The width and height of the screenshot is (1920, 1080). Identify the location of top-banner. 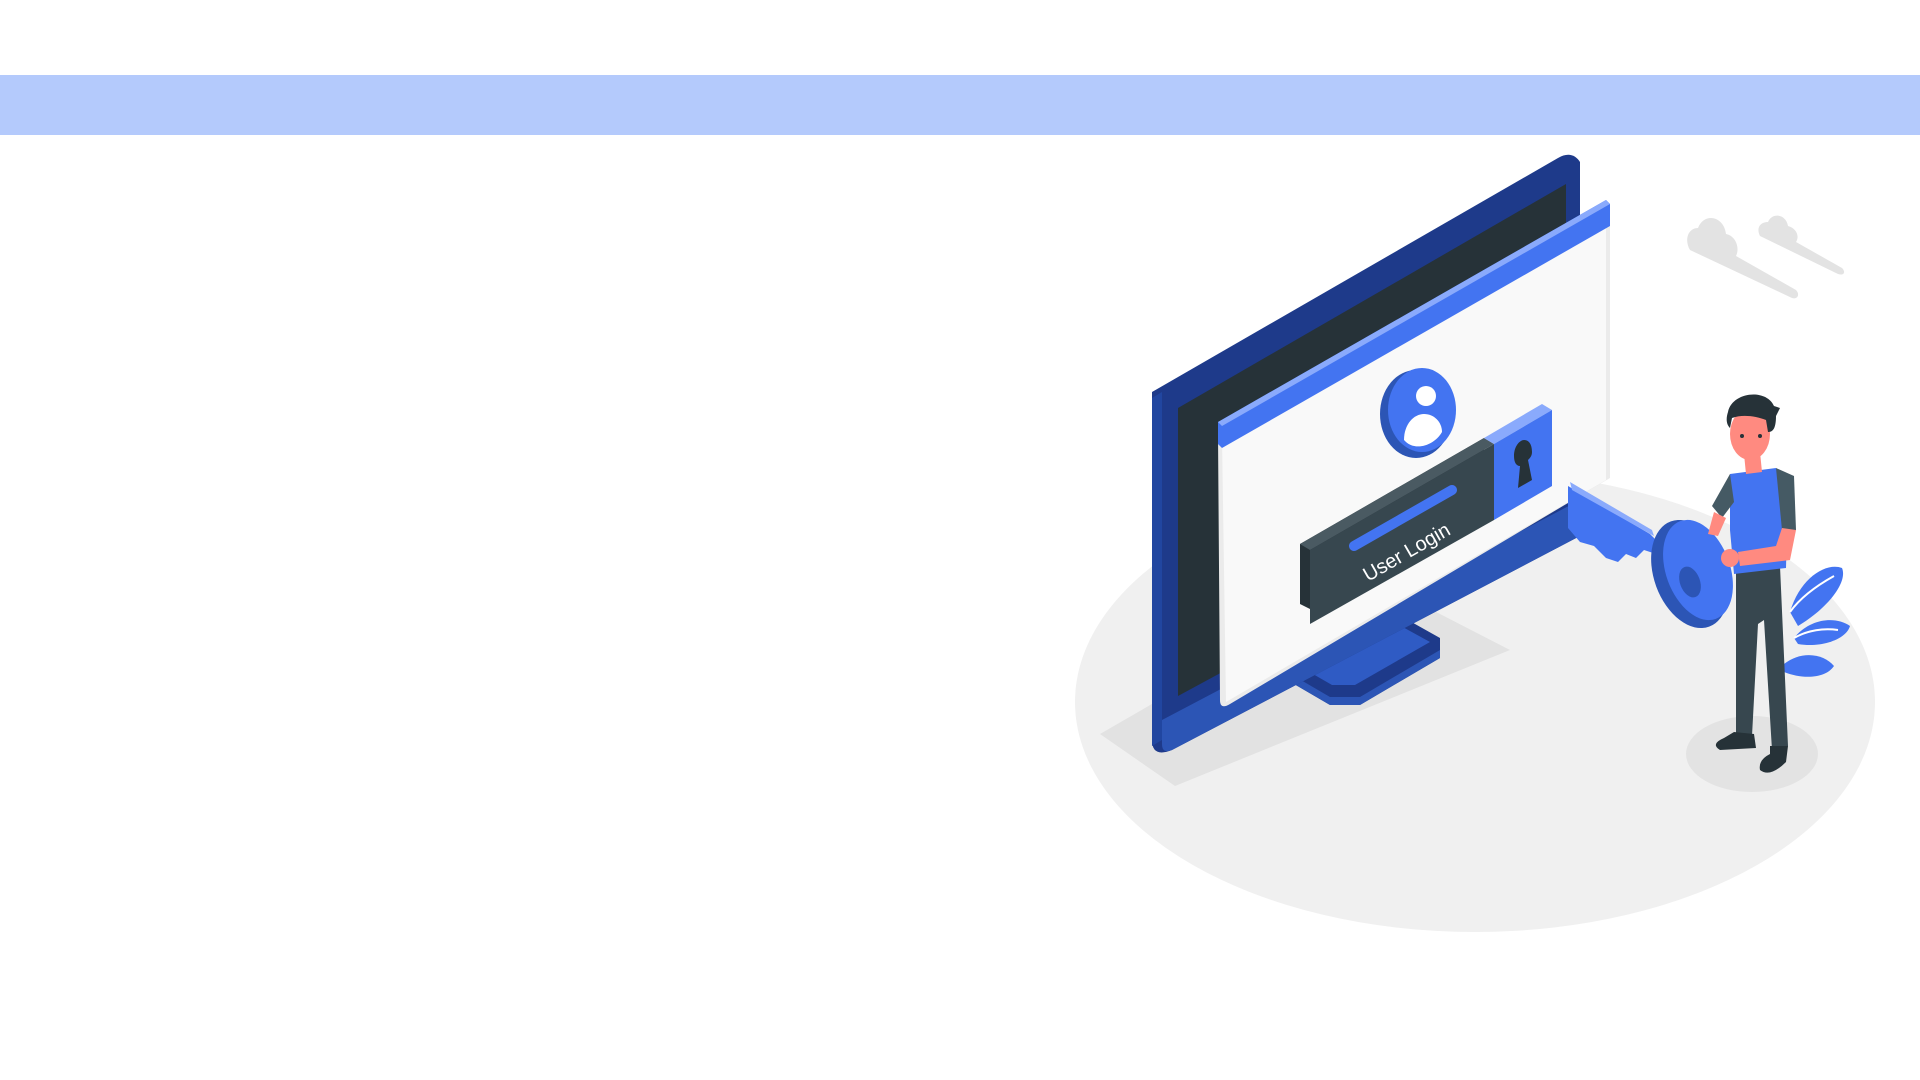
(960, 105).